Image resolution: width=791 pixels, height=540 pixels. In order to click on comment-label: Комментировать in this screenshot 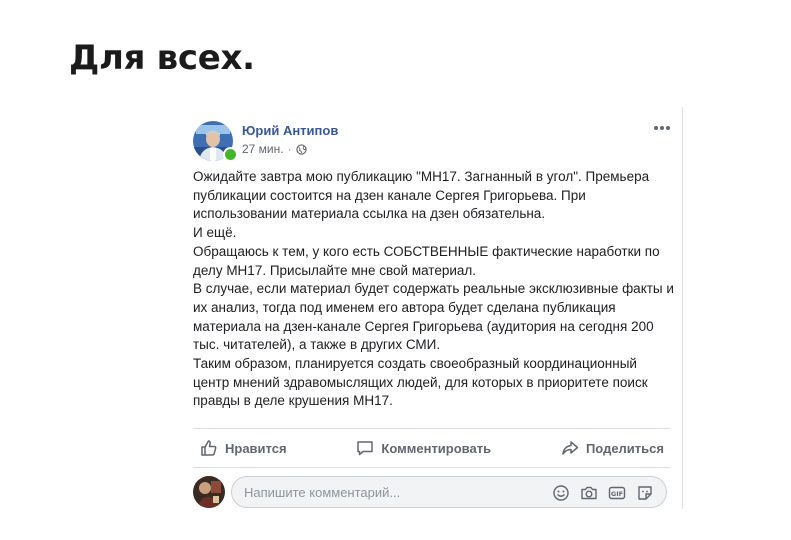, I will do `click(436, 448)`.